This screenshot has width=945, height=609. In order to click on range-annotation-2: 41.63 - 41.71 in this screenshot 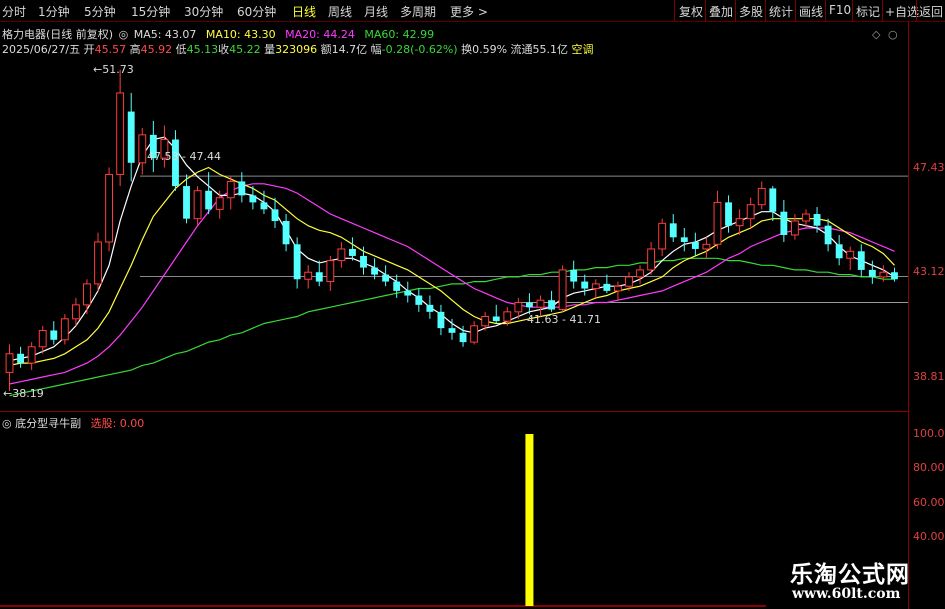, I will do `click(564, 319)`.